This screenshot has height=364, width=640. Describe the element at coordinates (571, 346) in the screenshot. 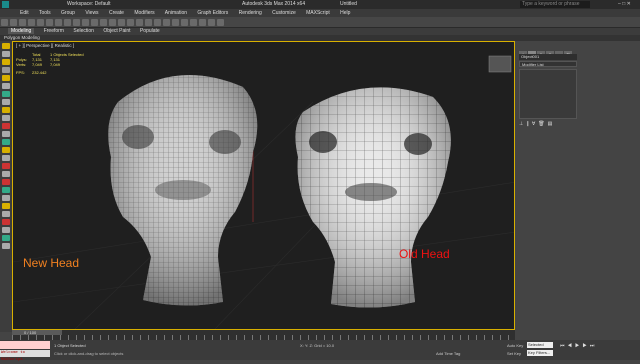

I see `prev-frame-icon: ◀` at that location.